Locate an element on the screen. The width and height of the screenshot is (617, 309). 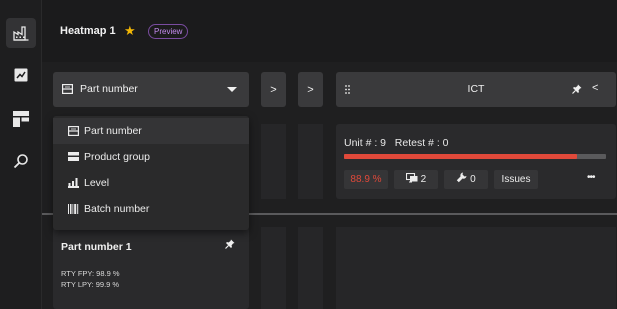
station-header: ICT < is located at coordinates (476, 89).